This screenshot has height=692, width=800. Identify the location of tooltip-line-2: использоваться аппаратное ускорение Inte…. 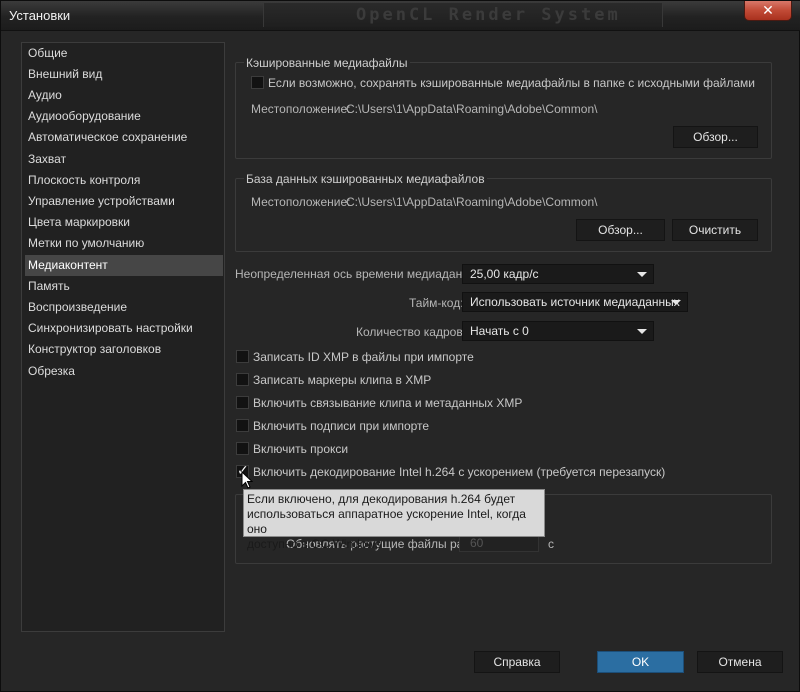
(386, 521).